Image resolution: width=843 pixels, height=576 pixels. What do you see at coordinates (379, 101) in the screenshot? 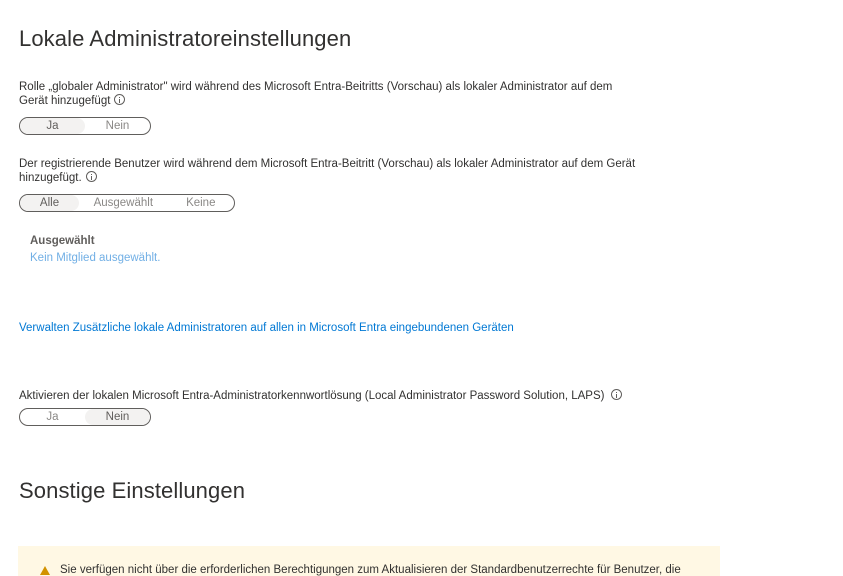
I see `global-admin-label-line2-wrap: Gerät hinzugefügt` at bounding box center [379, 101].